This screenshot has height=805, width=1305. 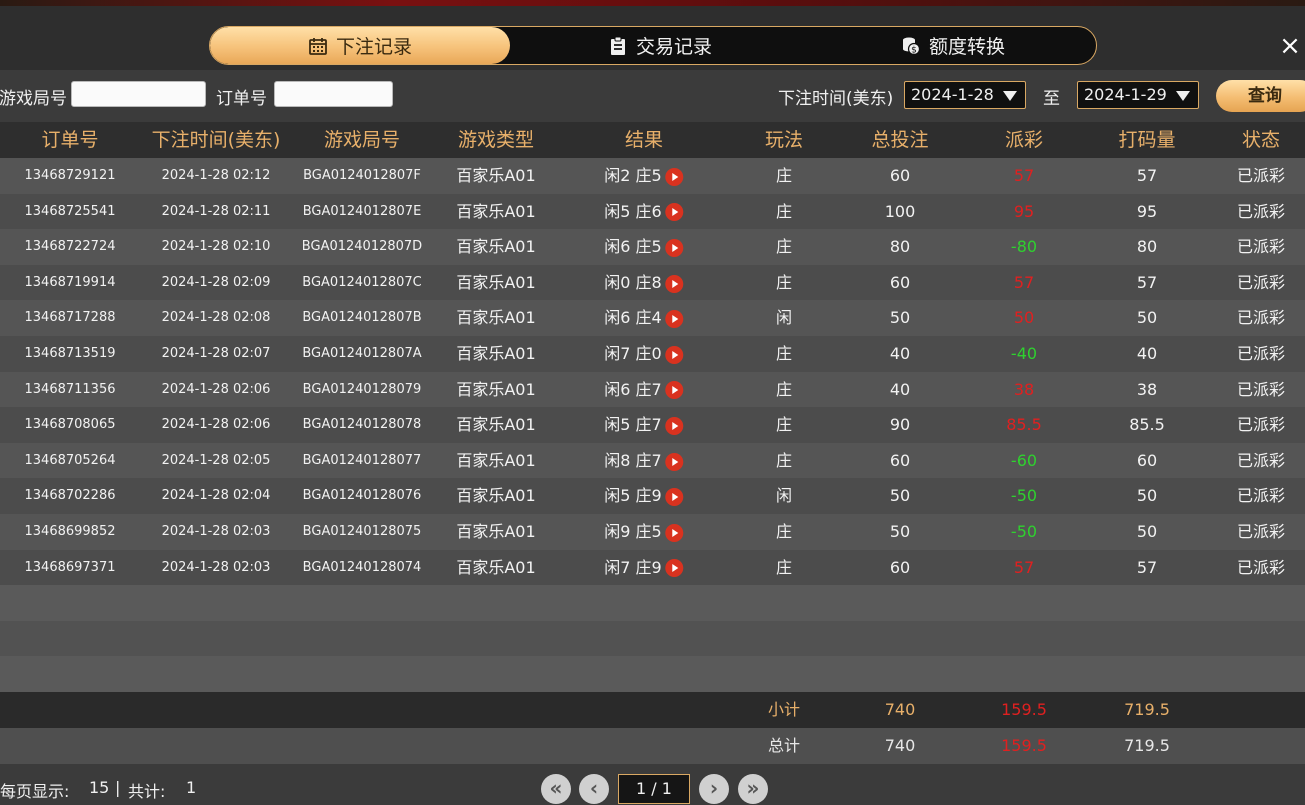 I want to click on total-bet-cell: 40, so click(x=900, y=389).